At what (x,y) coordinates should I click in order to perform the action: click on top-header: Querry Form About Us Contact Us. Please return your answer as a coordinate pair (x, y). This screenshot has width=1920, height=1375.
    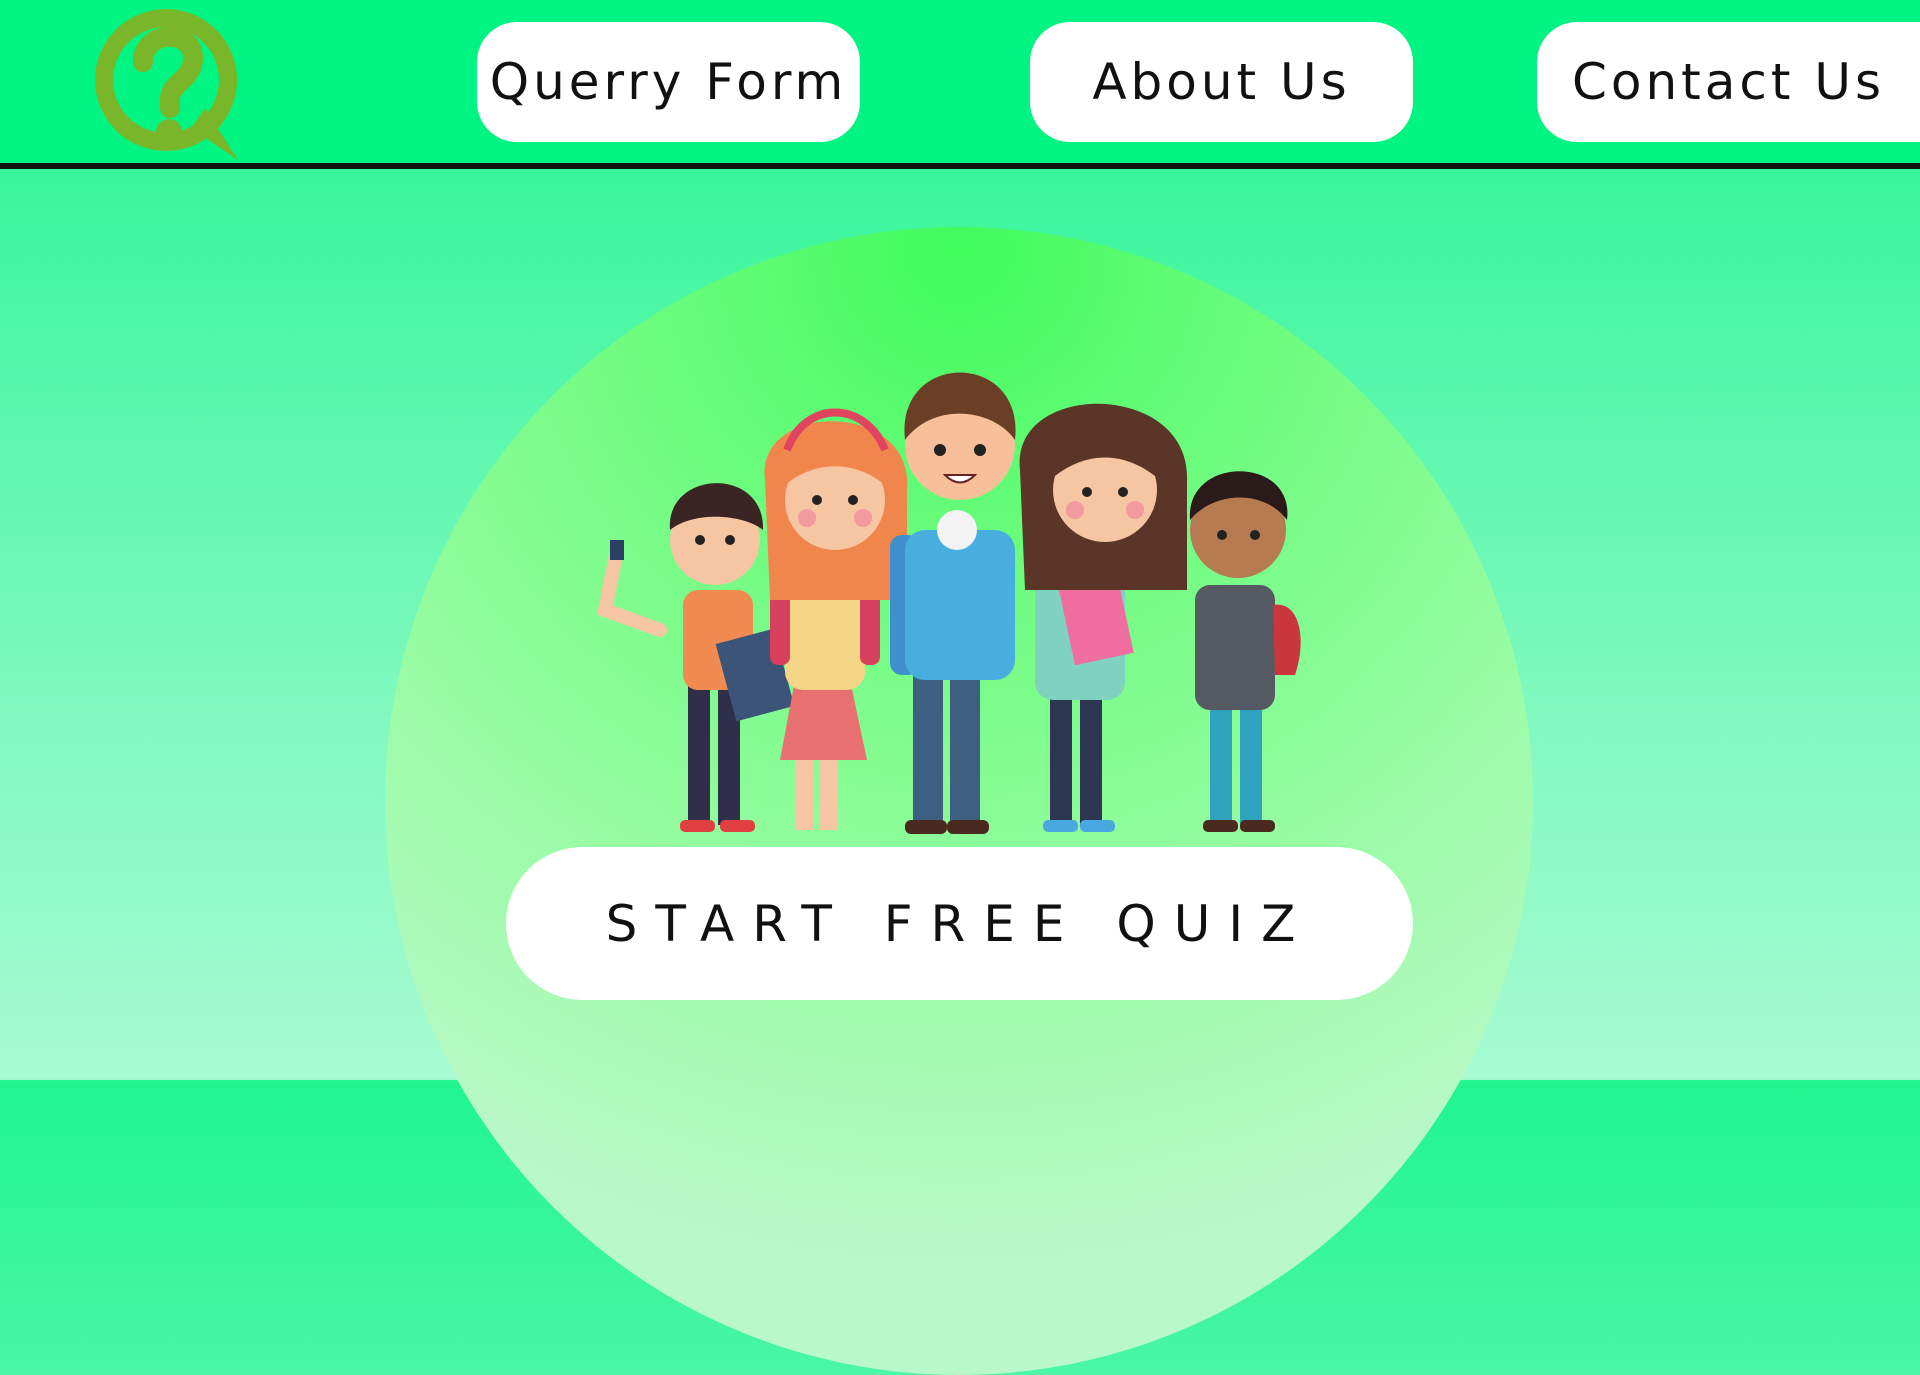
    Looking at the image, I should click on (960, 84).